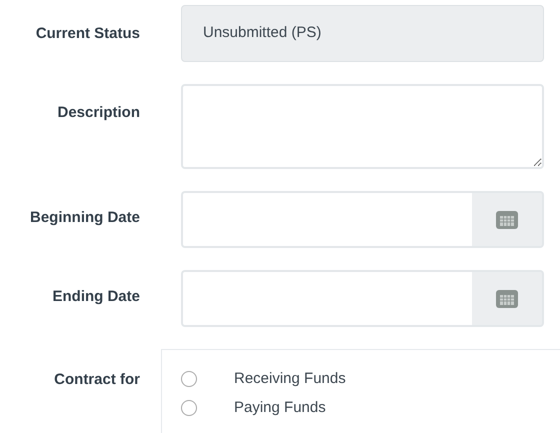 This screenshot has width=560, height=433. I want to click on field-label: Current Status, so click(87, 34).